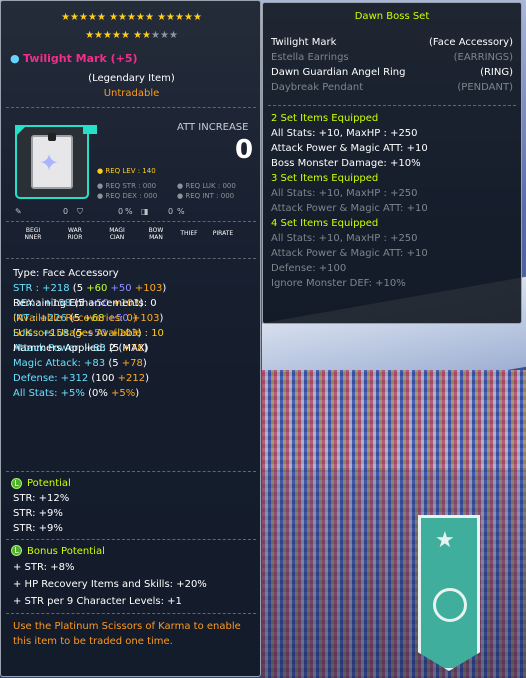 The height and width of the screenshot is (678, 526). Describe the element at coordinates (97, 601) in the screenshot. I see `bonus-line-3: + STR per 9 Character Levels: +1` at that location.